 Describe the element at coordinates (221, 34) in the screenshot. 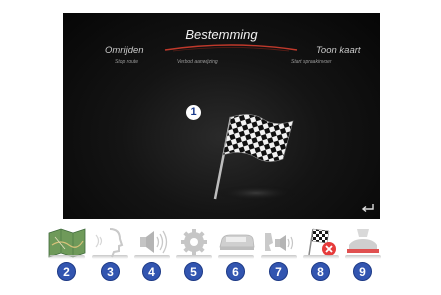

I see `screen-title: Bestemming` at that location.